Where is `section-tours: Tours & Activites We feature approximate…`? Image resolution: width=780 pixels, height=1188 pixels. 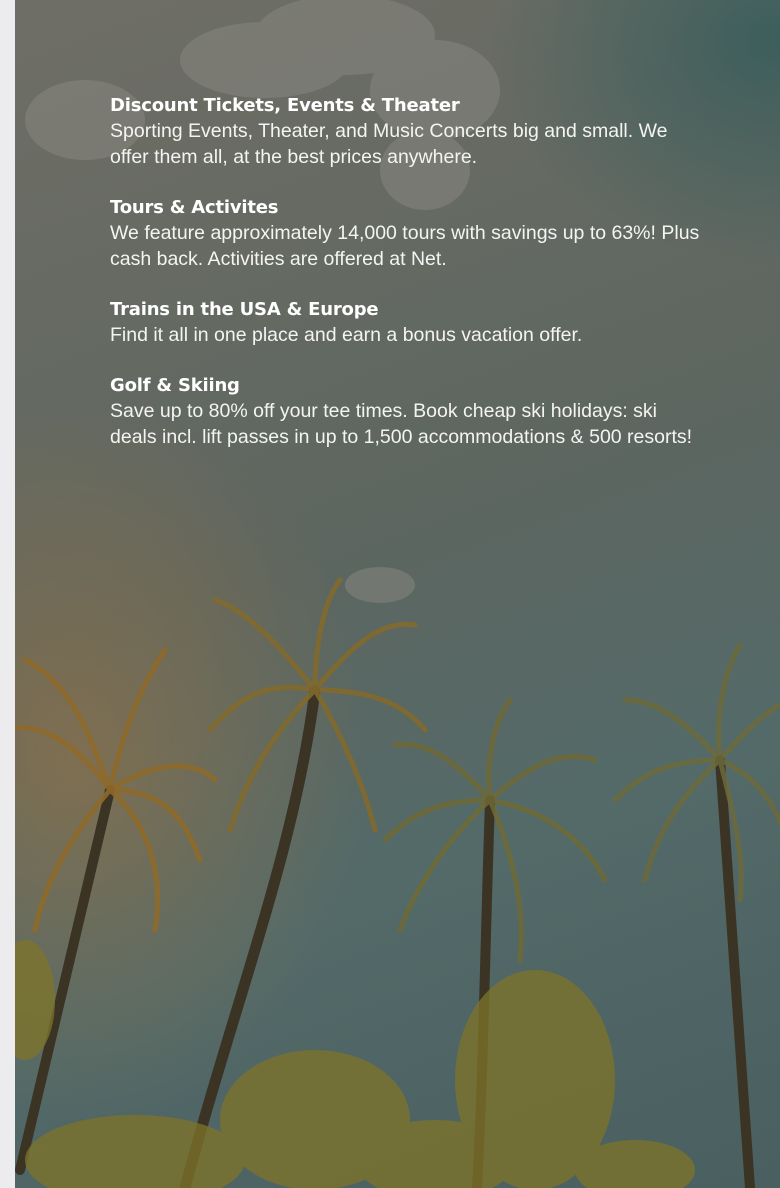 section-tours: Tours & Activites We feature approximate… is located at coordinates (405, 234).